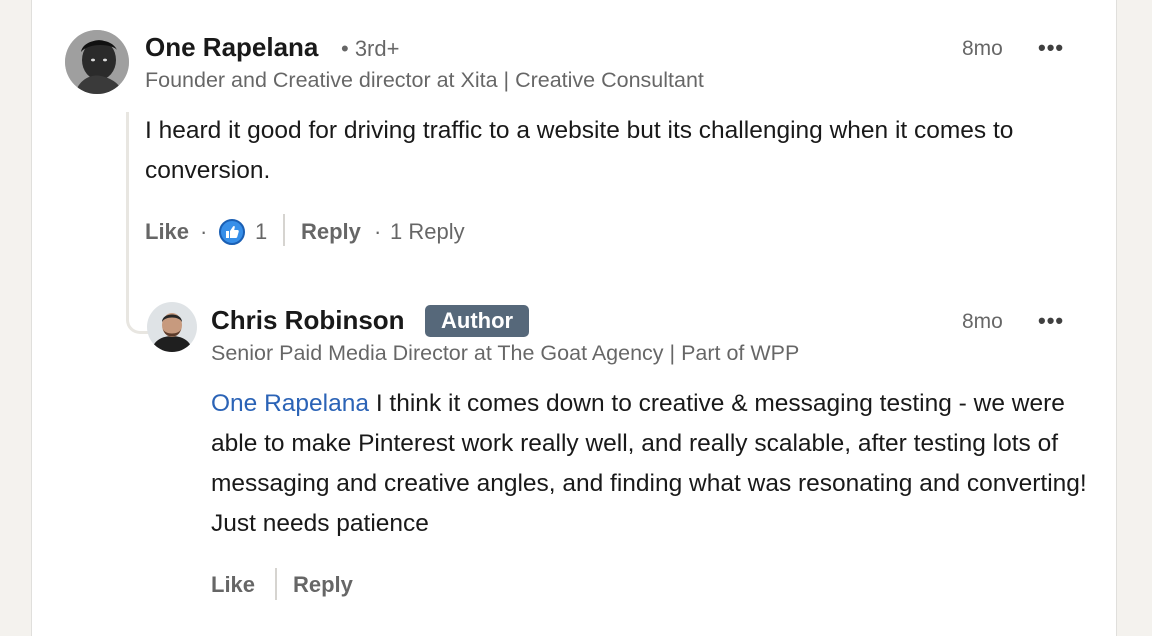  What do you see at coordinates (290, 403) in the screenshot?
I see `mention-link: One Rapelana` at bounding box center [290, 403].